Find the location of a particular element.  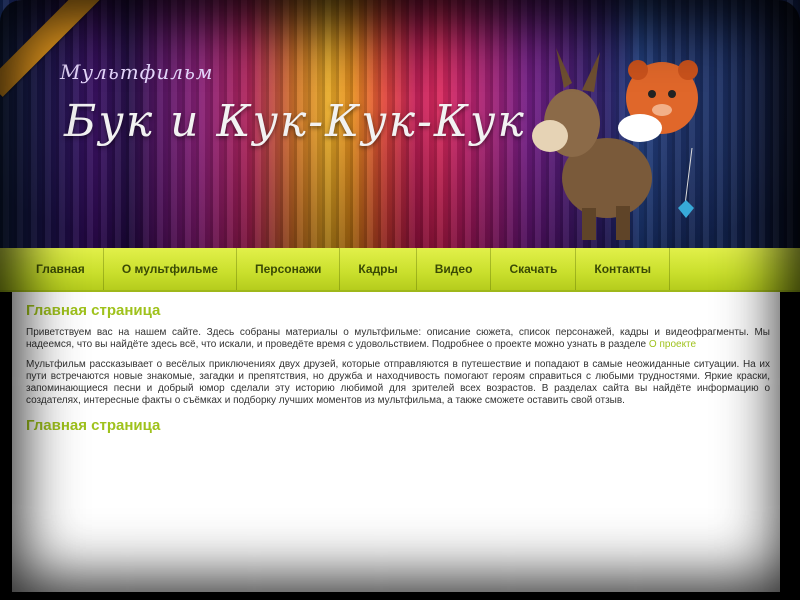

nav-item-characters: Персонажи is located at coordinates (289, 269).